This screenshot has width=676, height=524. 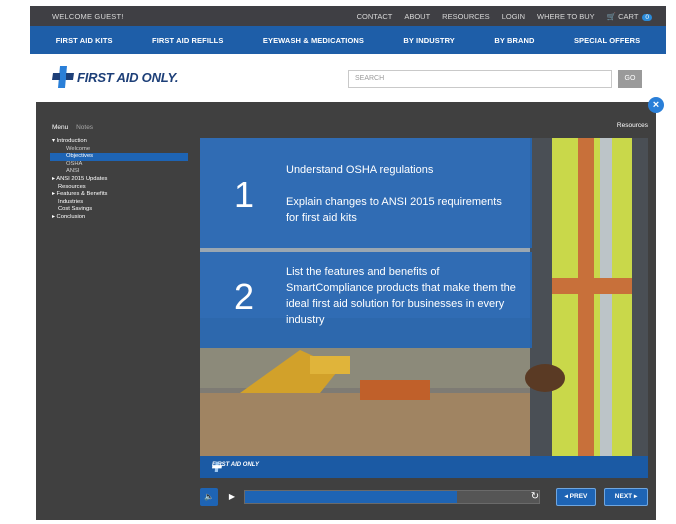 I want to click on volume-button: 🔈, so click(x=209, y=497).